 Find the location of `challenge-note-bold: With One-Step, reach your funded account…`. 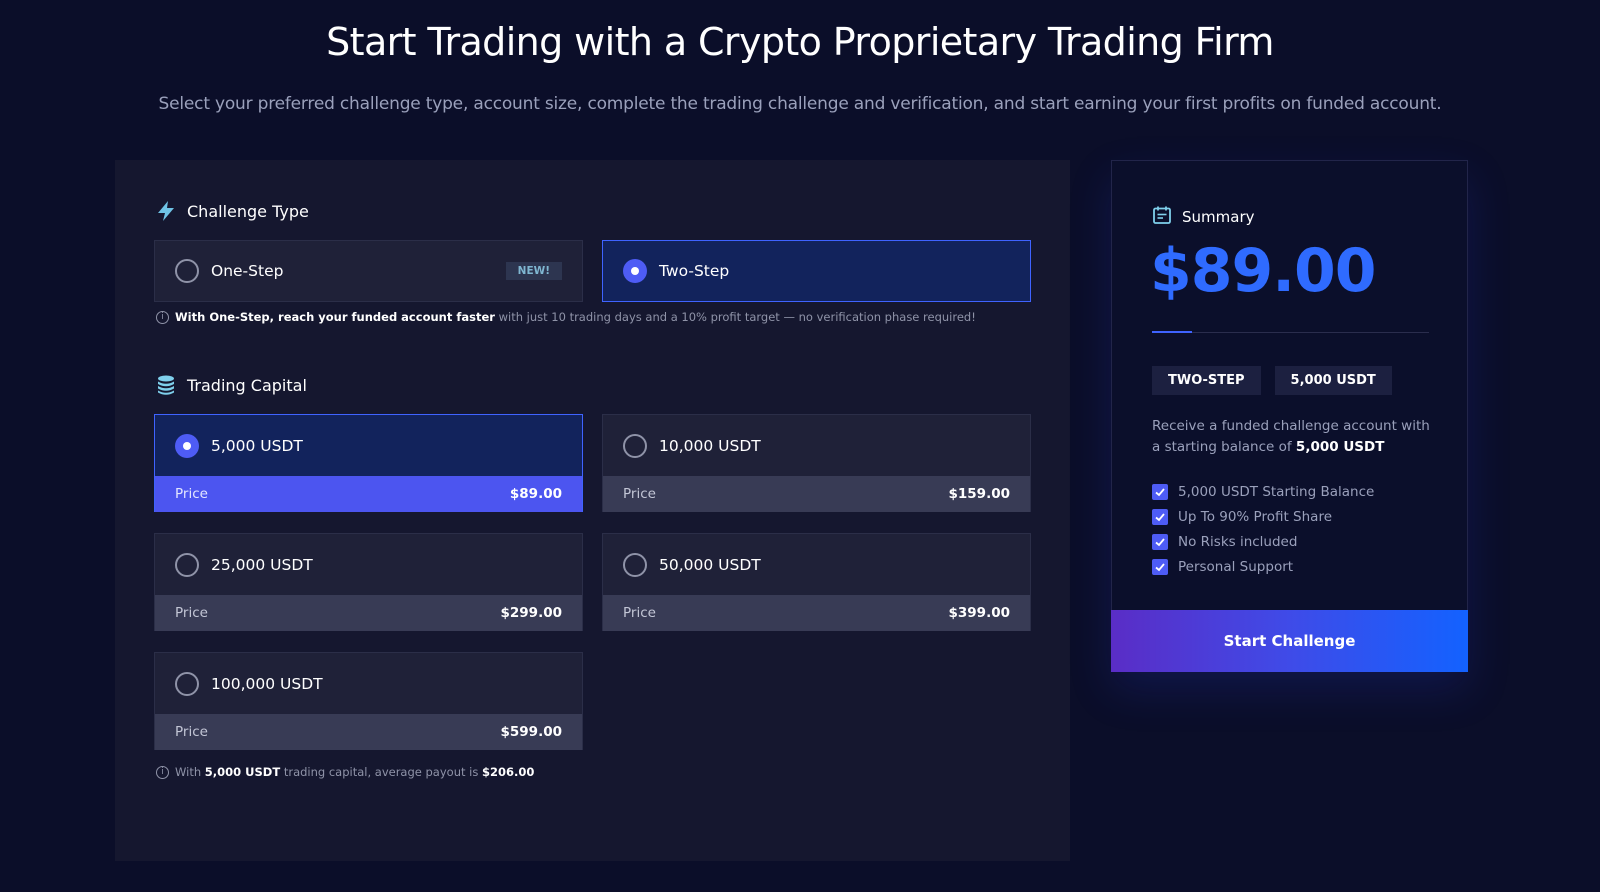

challenge-note-bold: With One-Step, reach your funded account… is located at coordinates (335, 317).